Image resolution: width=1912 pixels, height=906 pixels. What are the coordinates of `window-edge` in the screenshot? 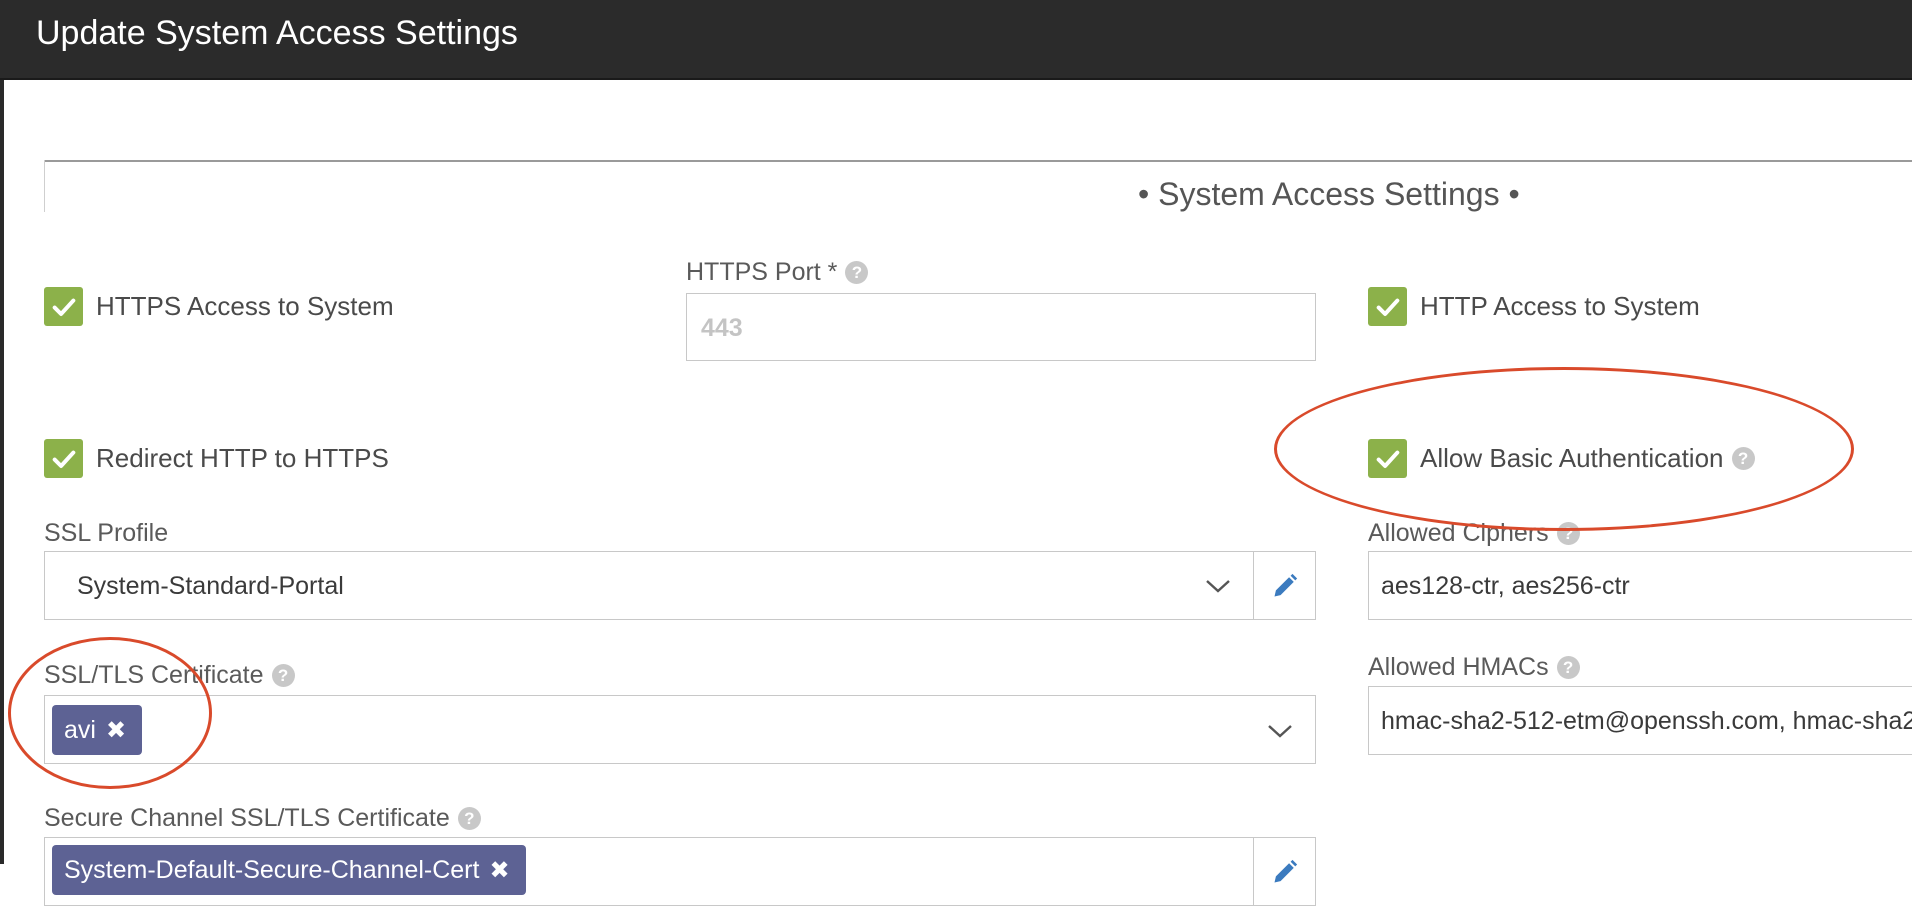 It's located at (2, 432).